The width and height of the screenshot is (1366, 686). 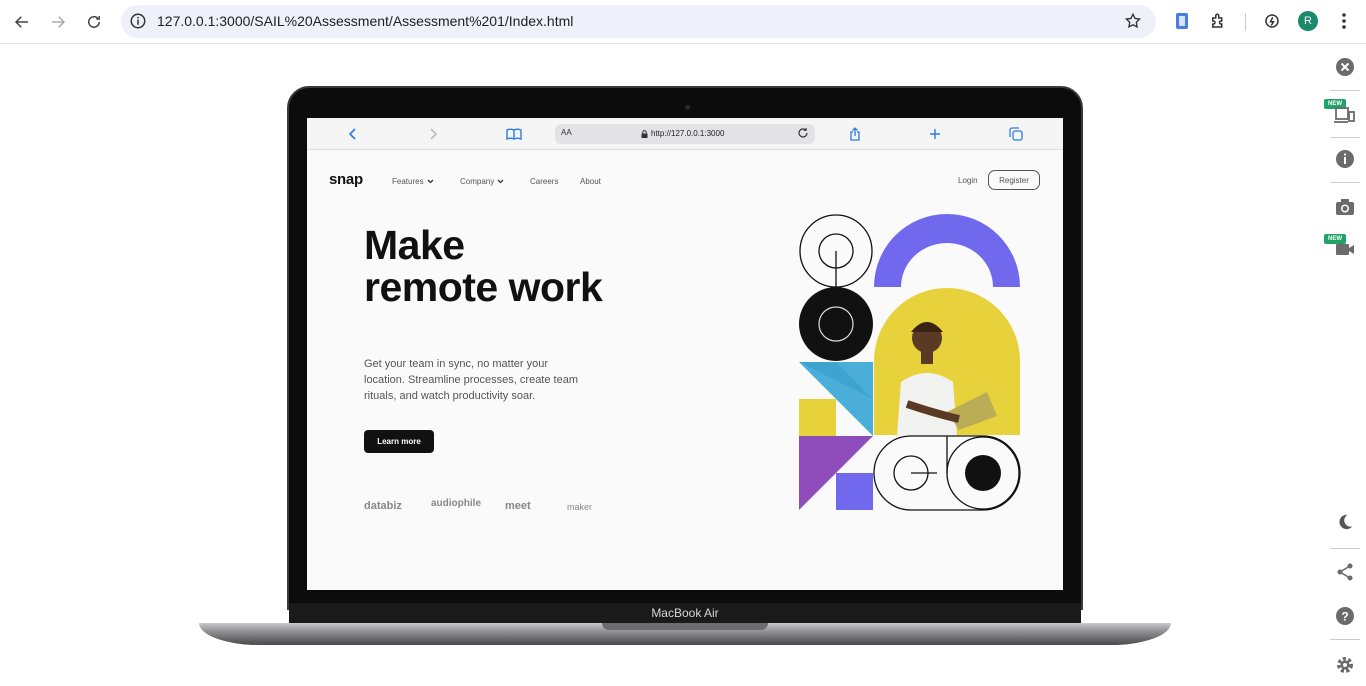 I want to click on reload-icon, so click(x=94, y=21).